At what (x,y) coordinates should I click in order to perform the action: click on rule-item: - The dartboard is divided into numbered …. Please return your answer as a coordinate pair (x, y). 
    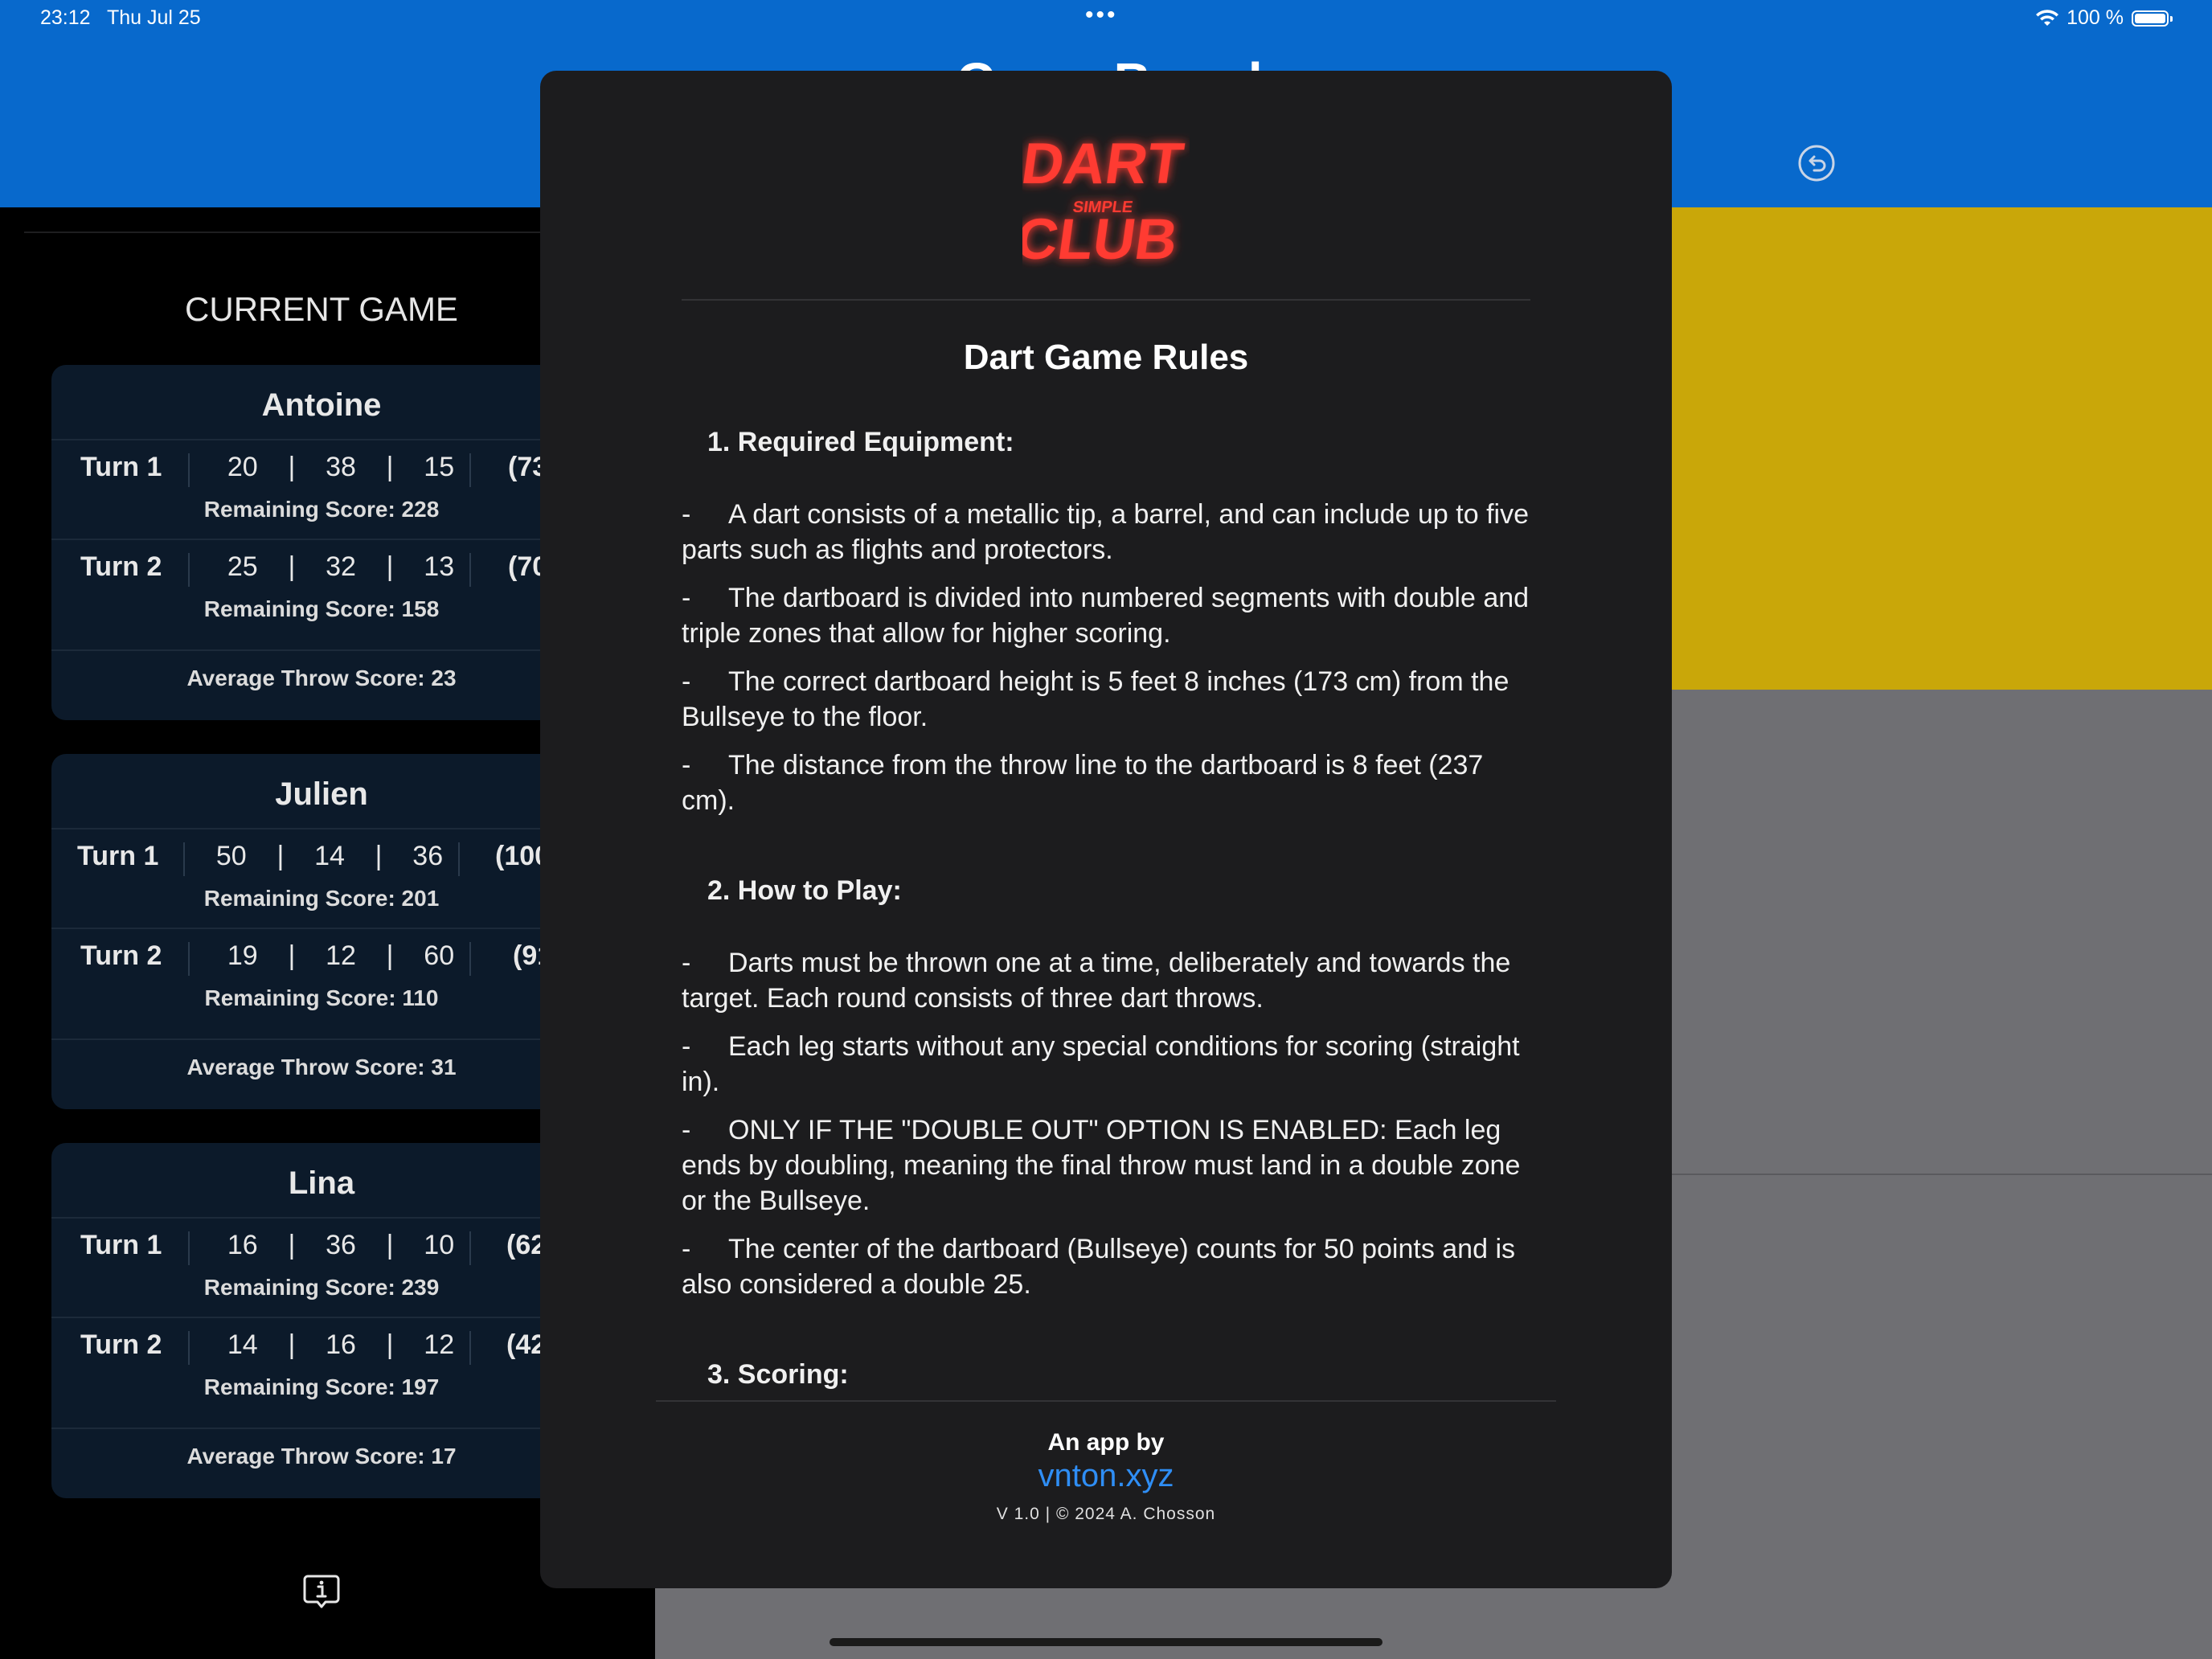
    Looking at the image, I should click on (1108, 615).